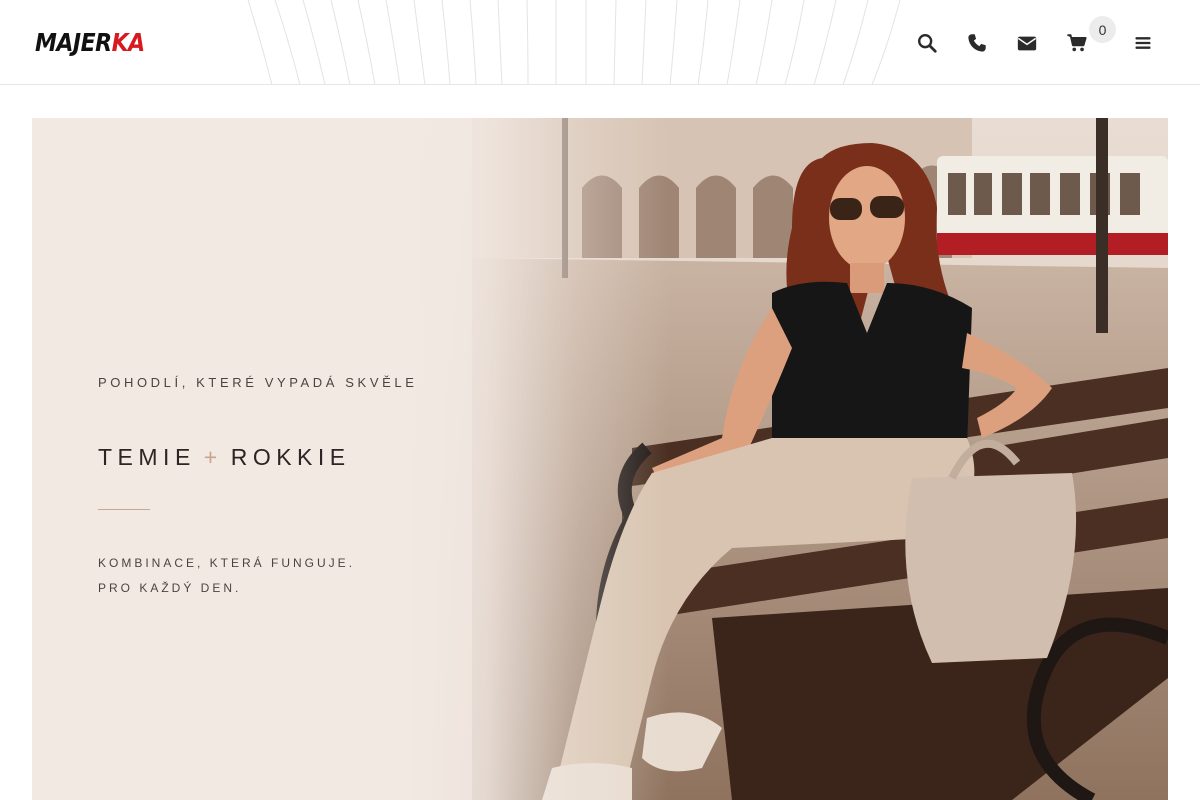 The width and height of the screenshot is (1200, 800). I want to click on hero-title-left: TEMIE, so click(147, 457).